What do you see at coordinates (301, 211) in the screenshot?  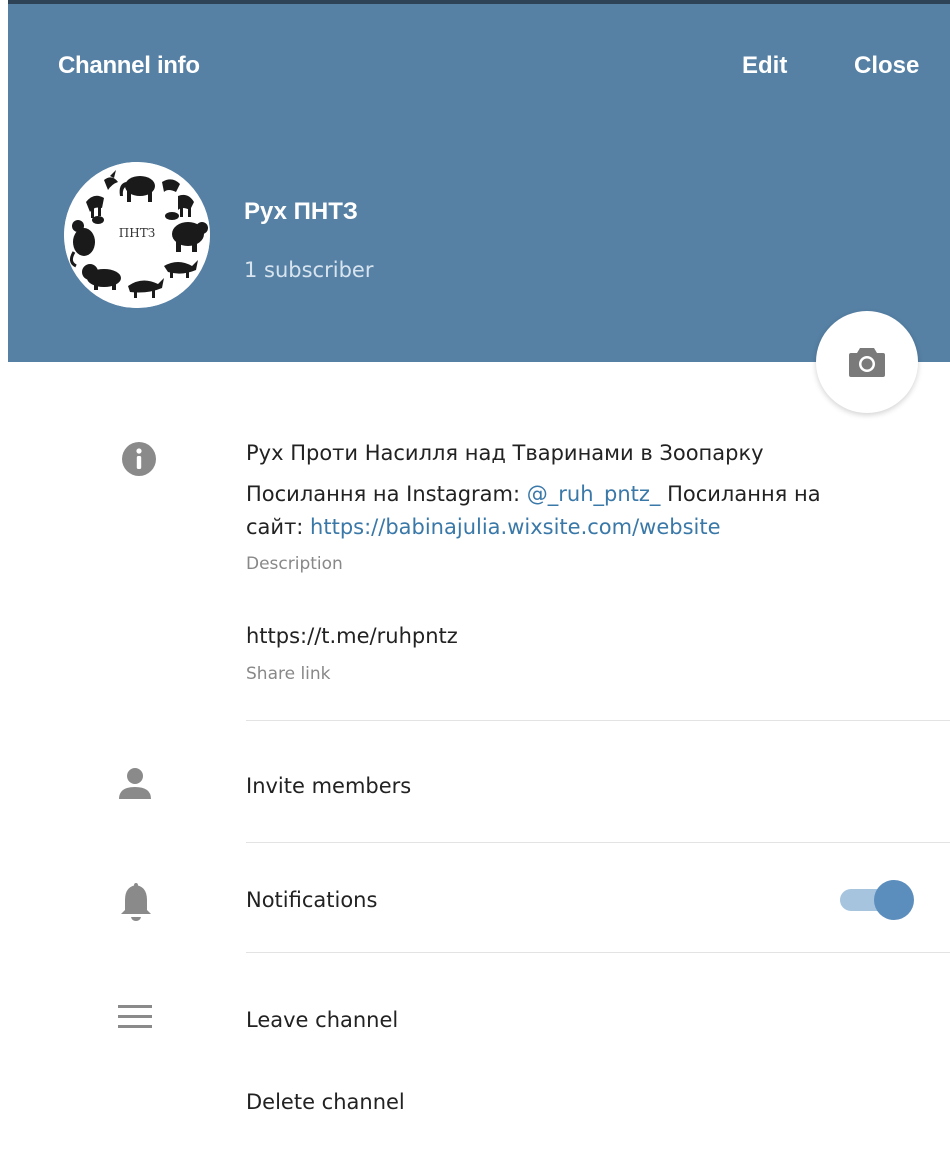 I see `channel-name: Рух ПНТЗ` at bounding box center [301, 211].